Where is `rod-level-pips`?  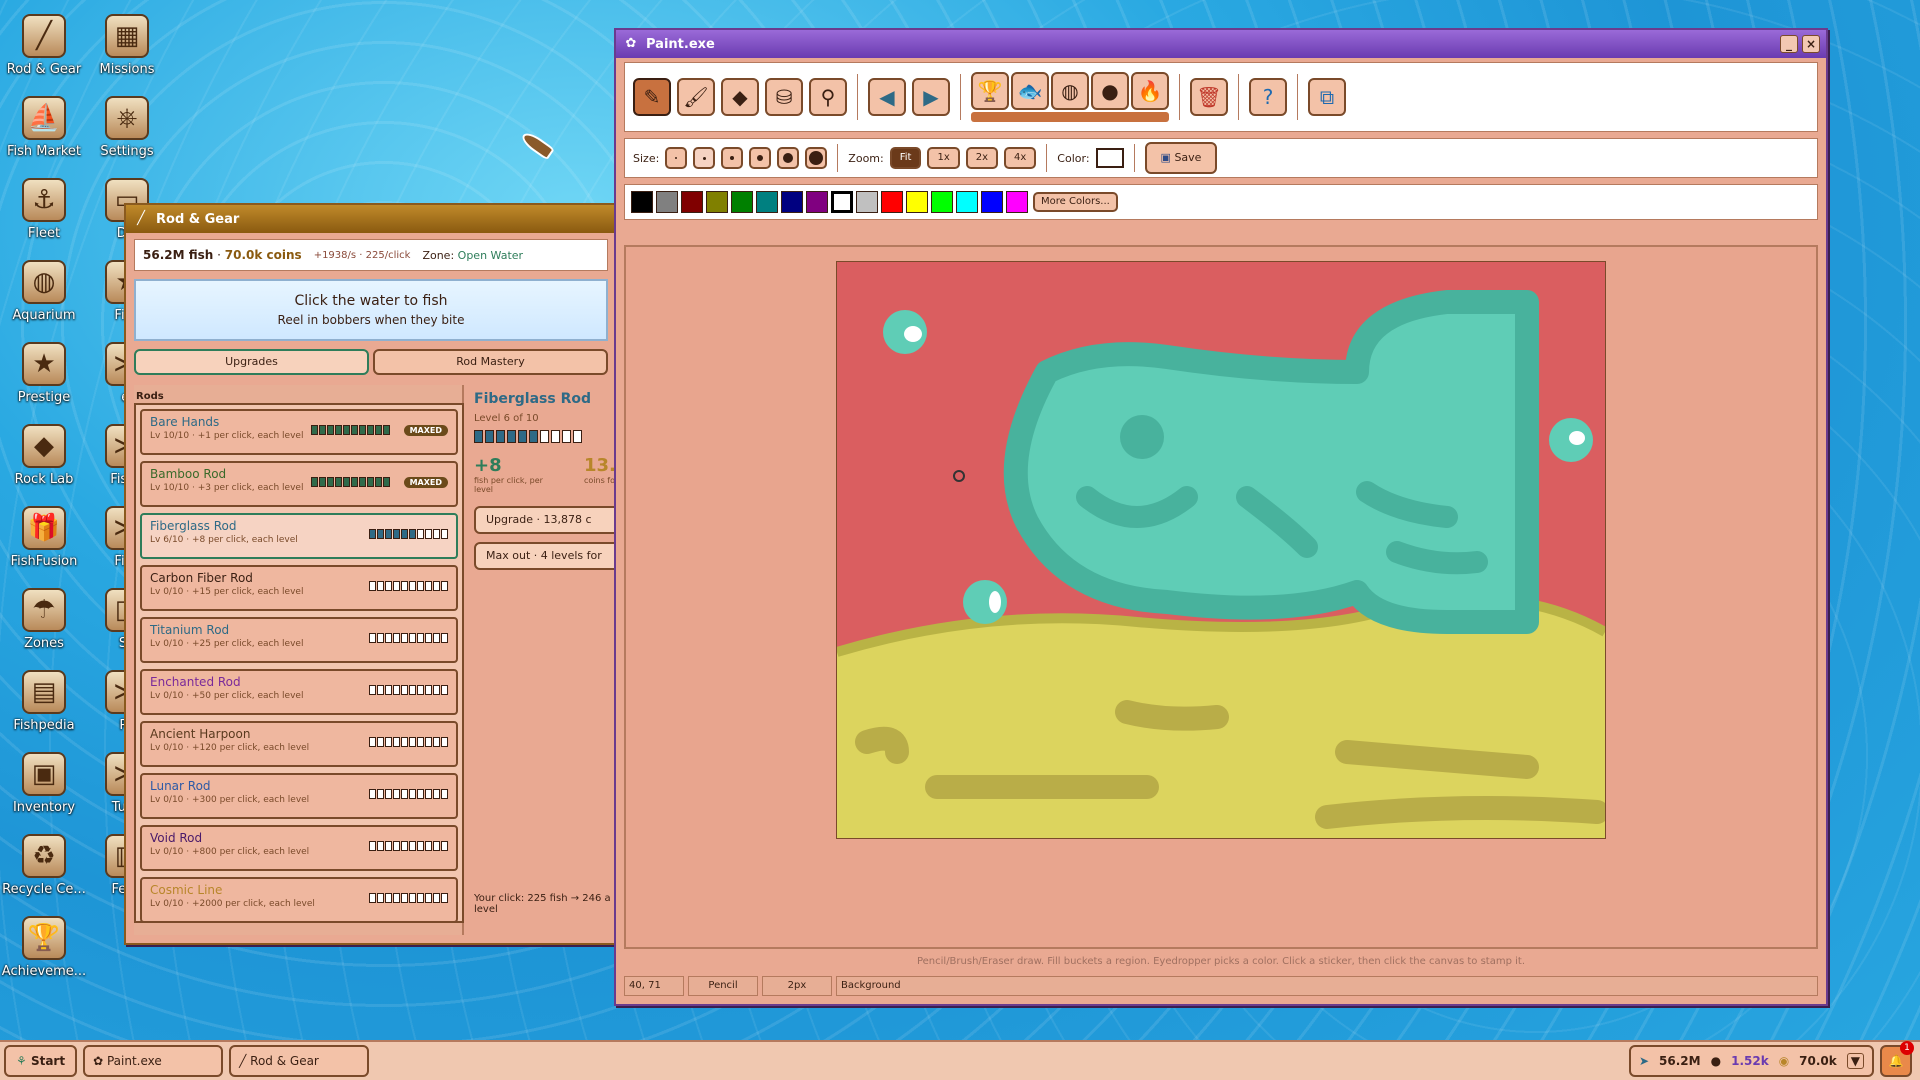
rod-level-pips is located at coordinates (408, 794).